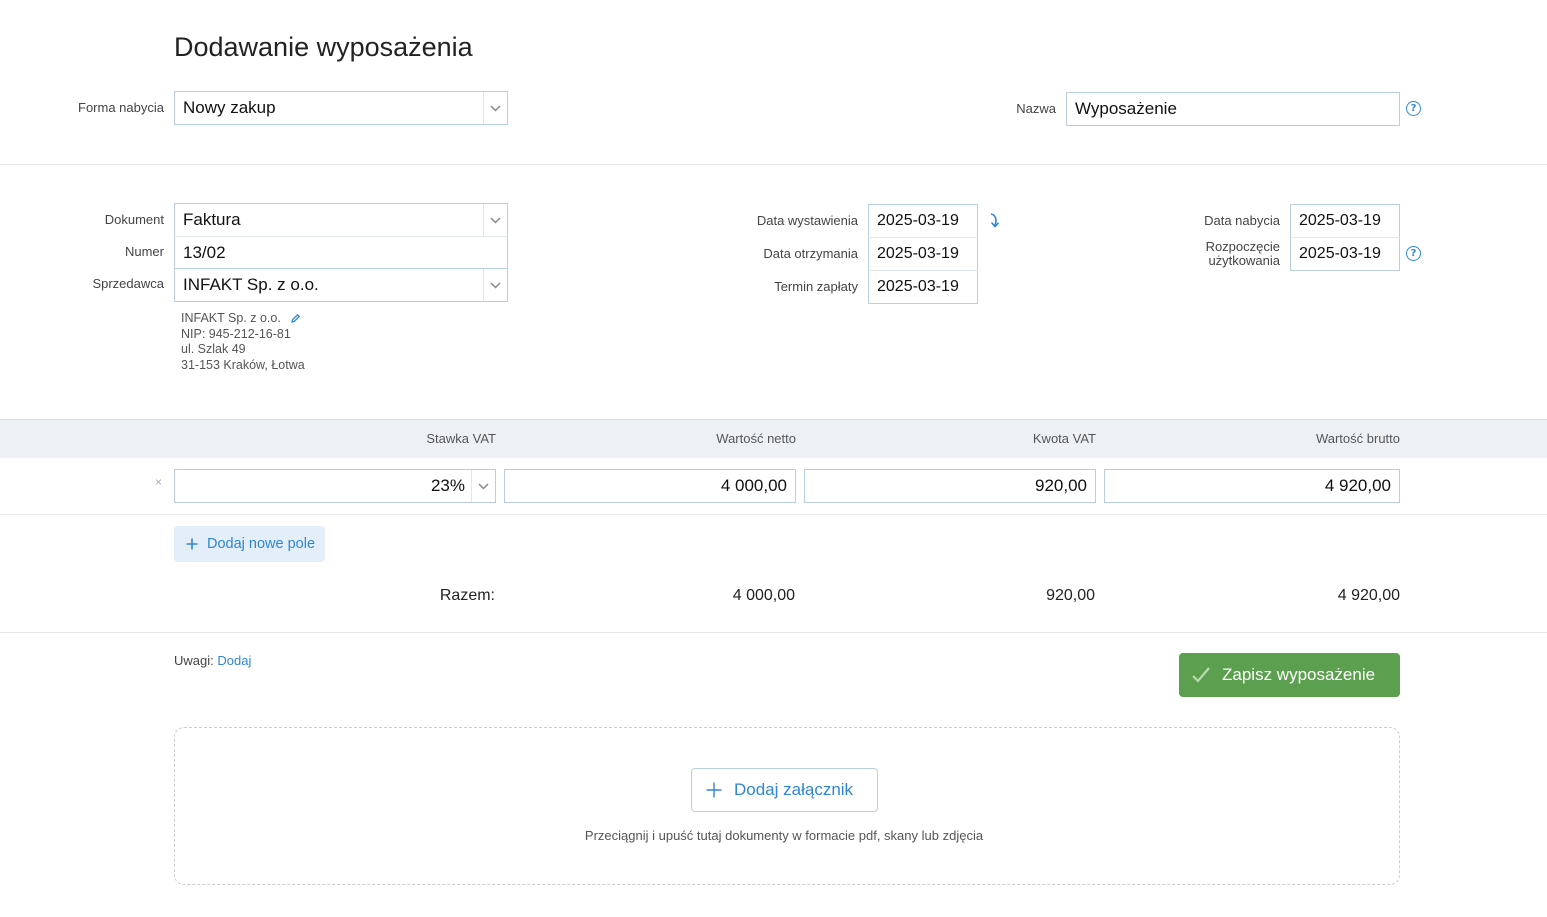 The height and width of the screenshot is (917, 1547). I want to click on due-date-label: Termin zapłaty, so click(816, 286).